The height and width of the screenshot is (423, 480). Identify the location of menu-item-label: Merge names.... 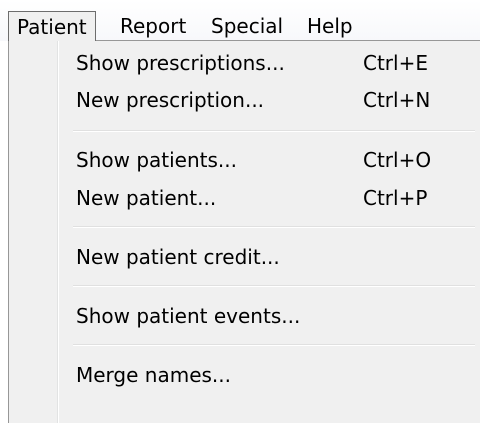
(153, 375).